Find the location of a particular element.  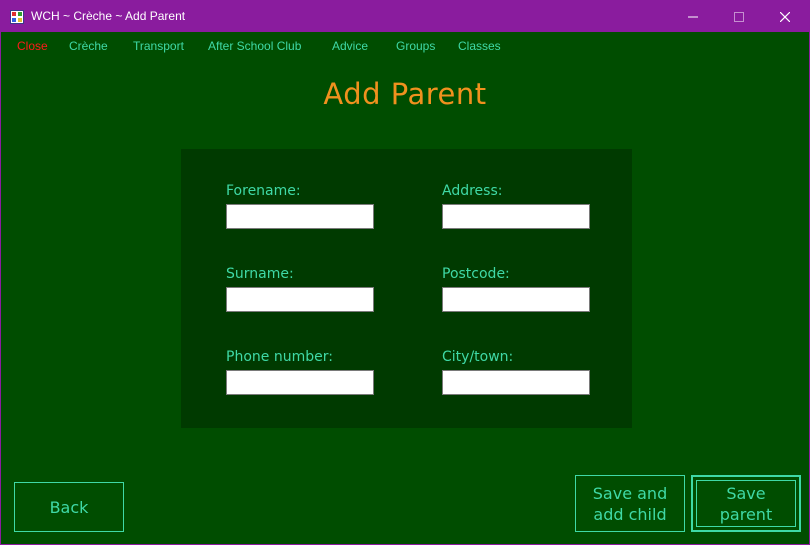

phone-number-input is located at coordinates (300, 382).